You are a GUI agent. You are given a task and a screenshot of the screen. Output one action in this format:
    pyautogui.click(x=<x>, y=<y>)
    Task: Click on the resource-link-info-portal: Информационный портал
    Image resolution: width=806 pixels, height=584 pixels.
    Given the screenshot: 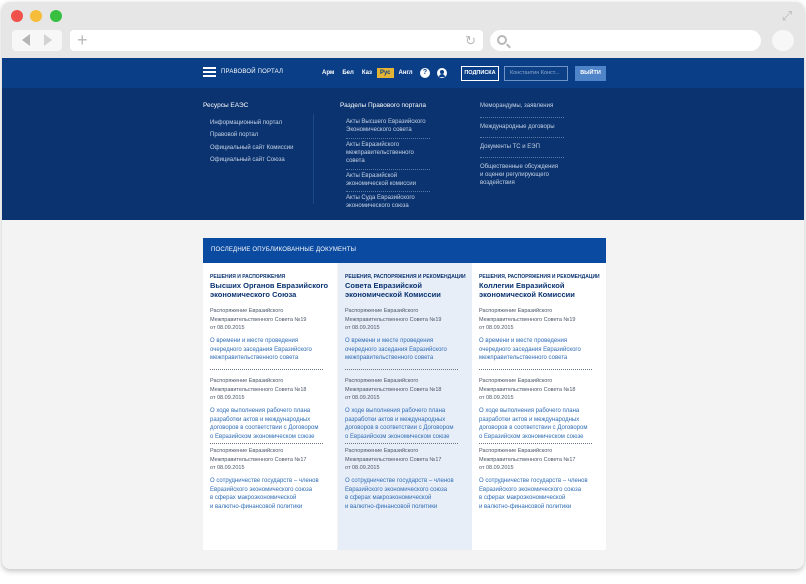 What is the action you would take?
    pyautogui.click(x=246, y=123)
    